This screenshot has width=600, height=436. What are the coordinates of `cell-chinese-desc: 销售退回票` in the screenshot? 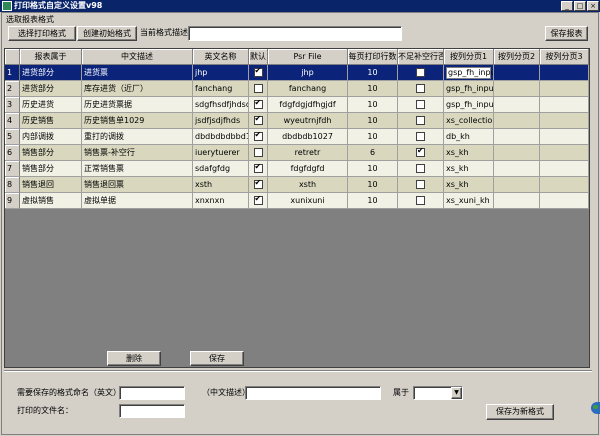 It's located at (137, 185).